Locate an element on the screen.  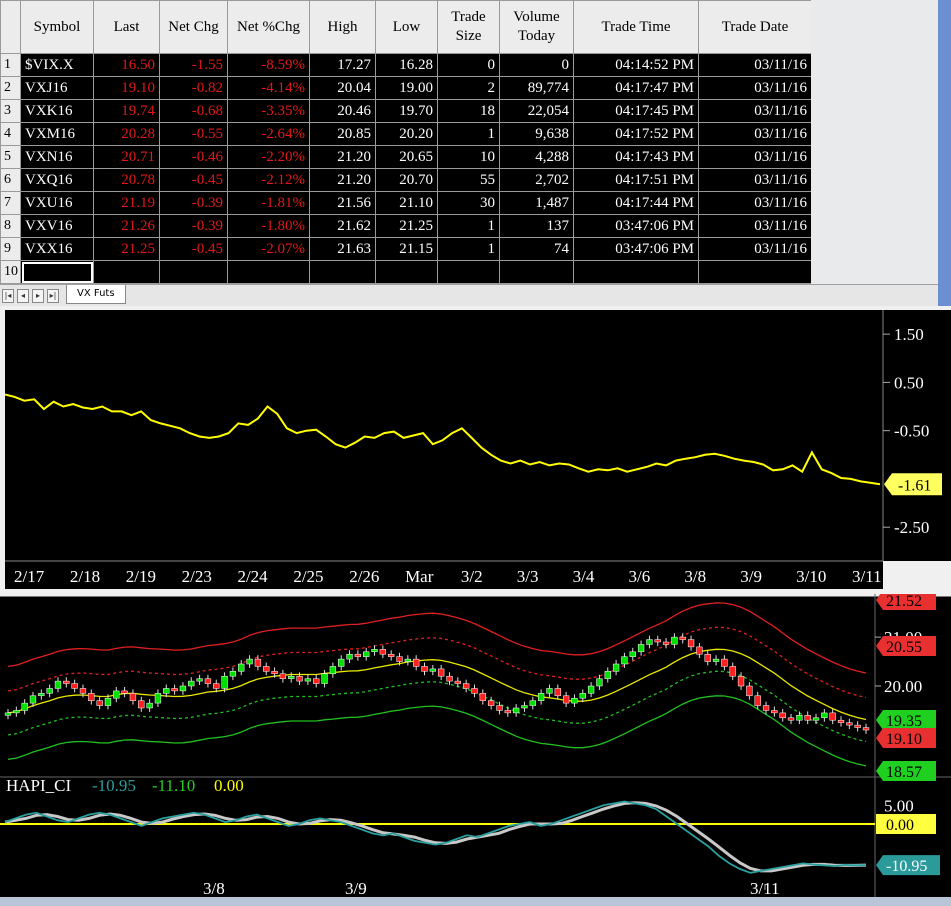
cell-volume-today: 22,054 is located at coordinates (536, 111).